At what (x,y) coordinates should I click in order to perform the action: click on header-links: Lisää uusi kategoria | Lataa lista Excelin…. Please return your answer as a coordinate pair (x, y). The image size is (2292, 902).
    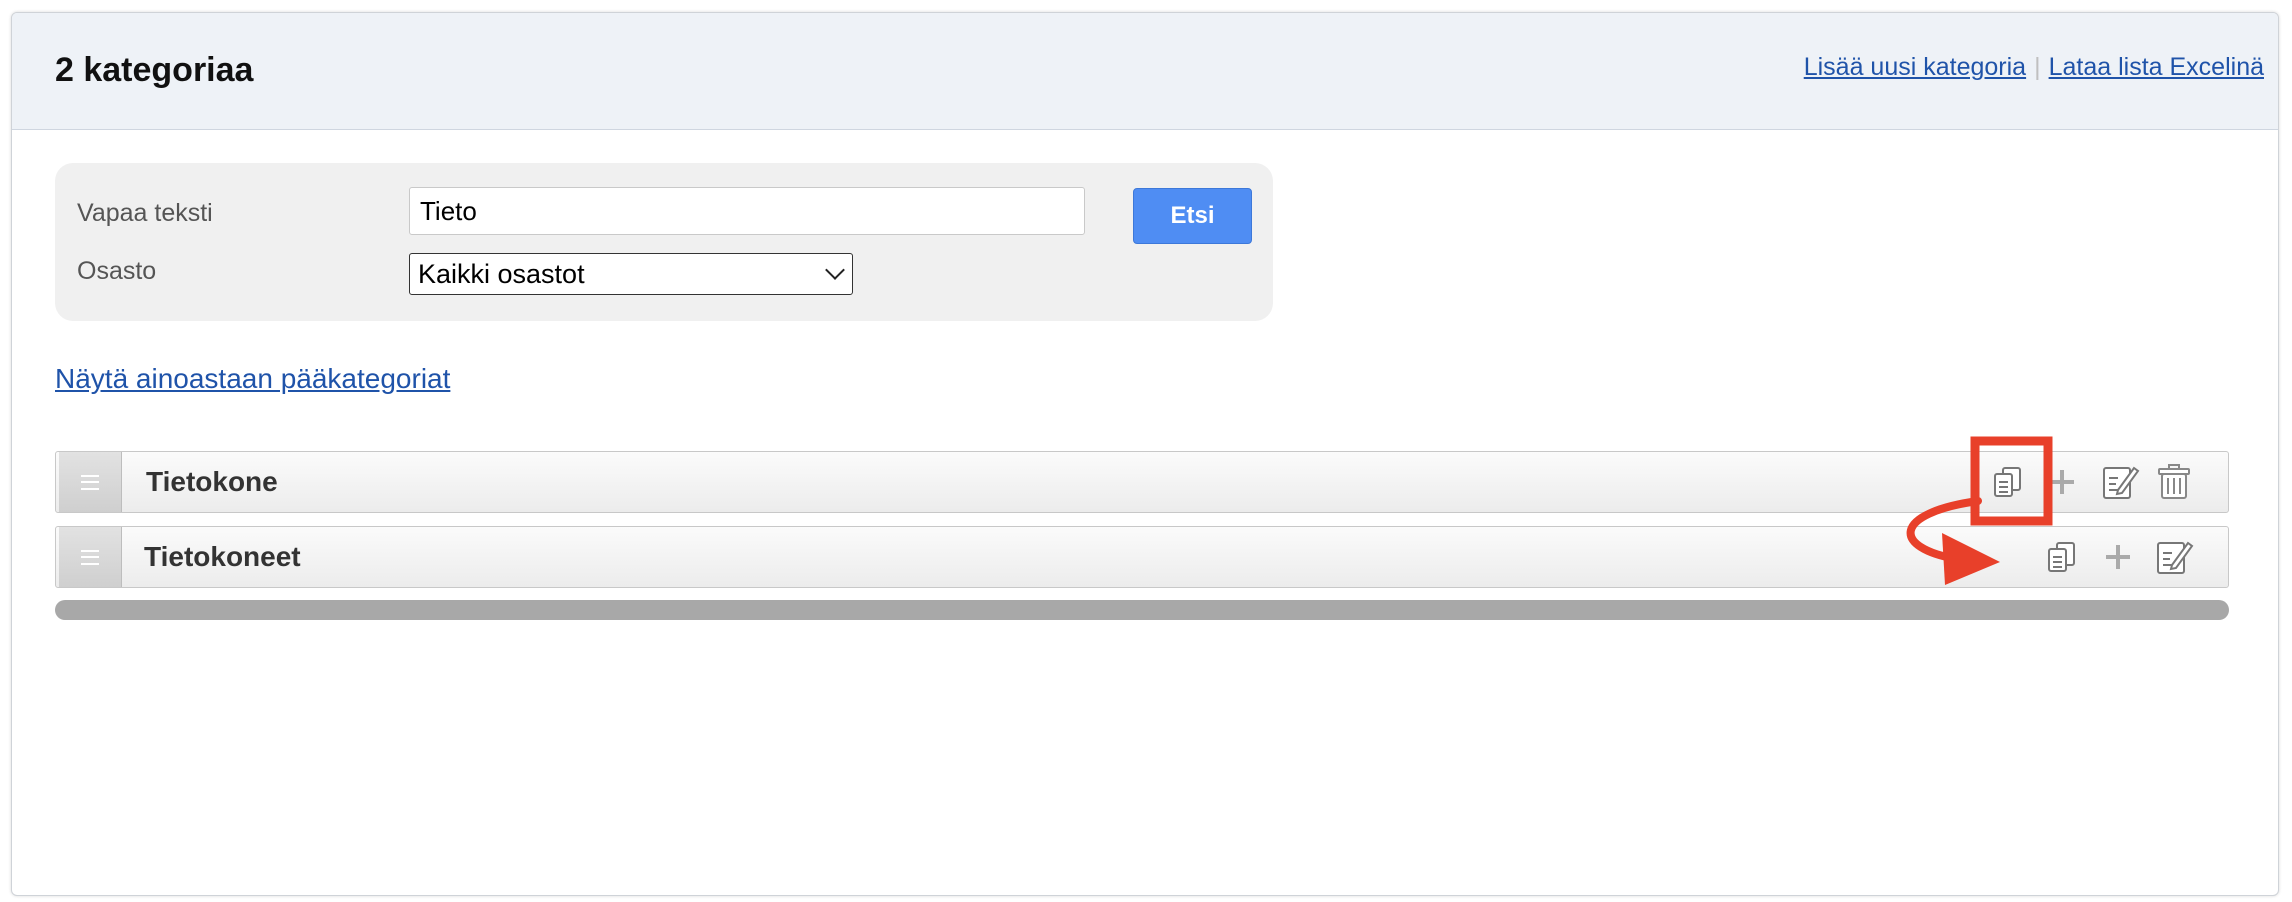
    Looking at the image, I should click on (2034, 67).